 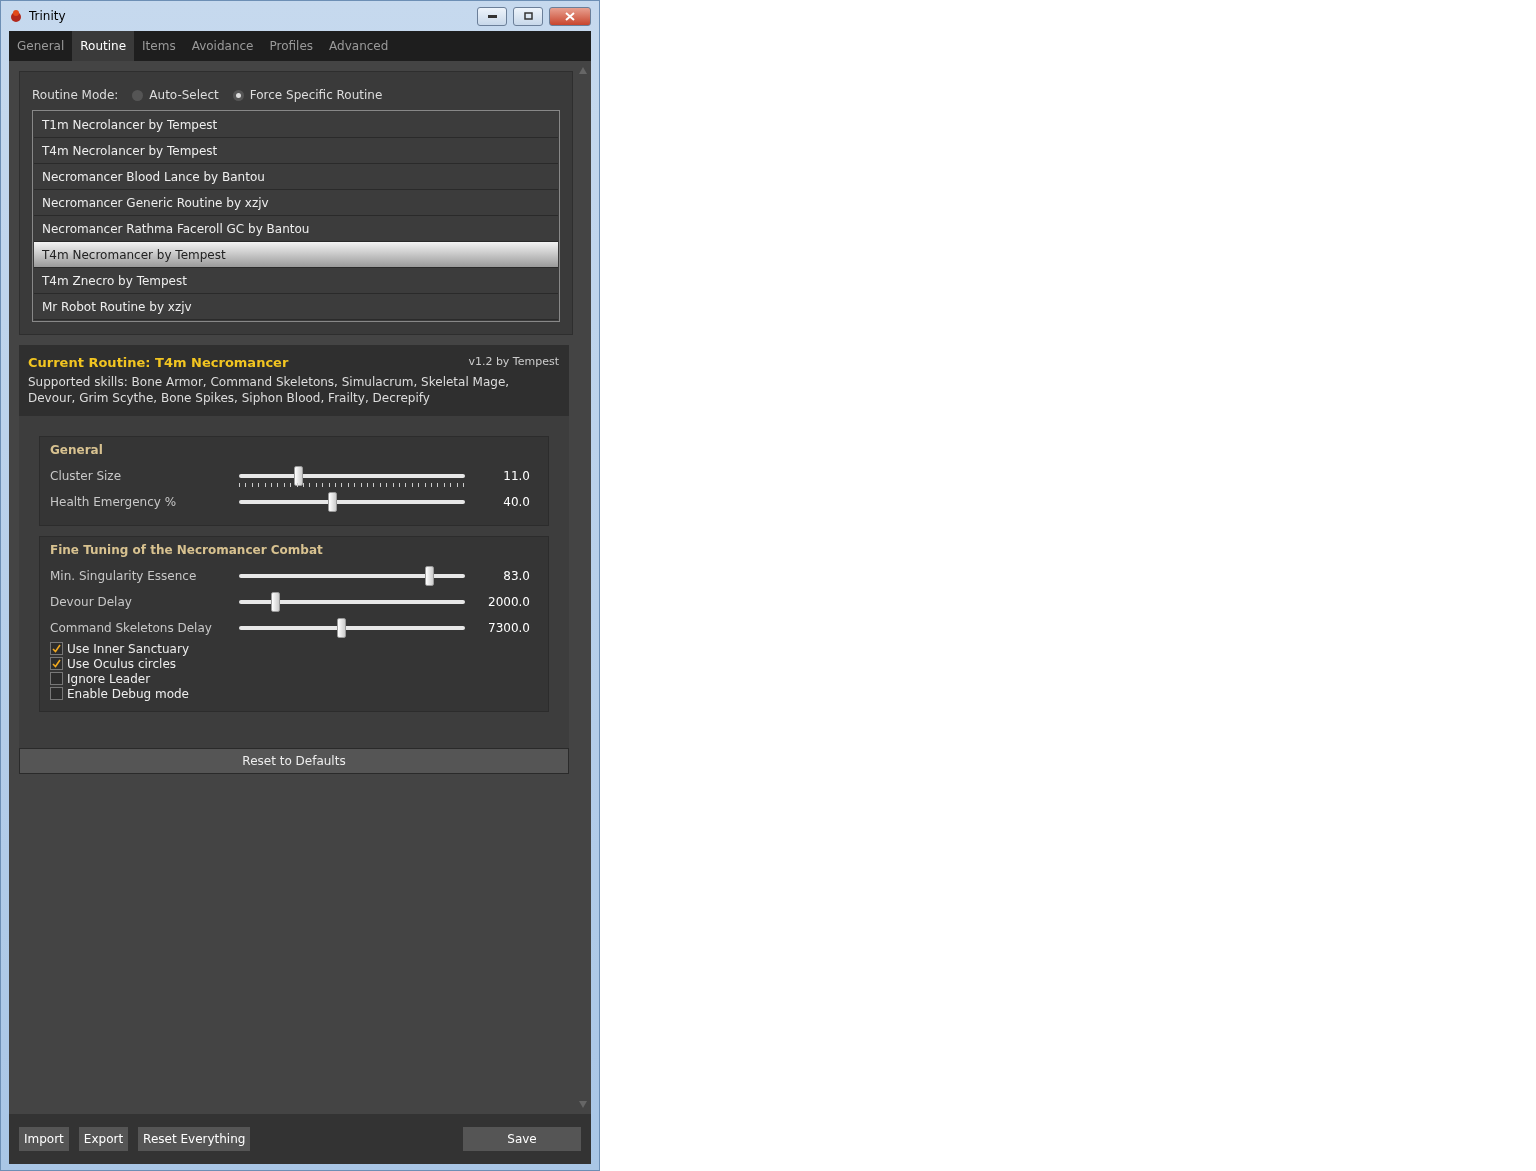 What do you see at coordinates (124, 576) in the screenshot?
I see `slider-label: Min. Singularity Essence` at bounding box center [124, 576].